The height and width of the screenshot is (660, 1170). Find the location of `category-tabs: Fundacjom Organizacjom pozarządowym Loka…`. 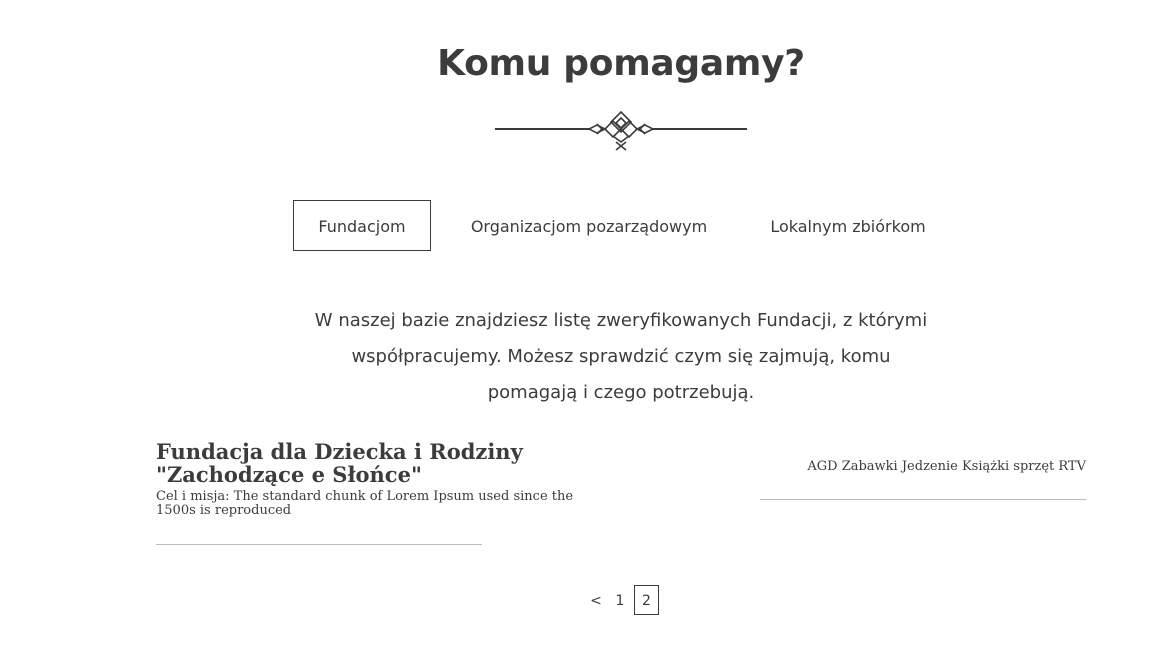

category-tabs: Fundacjom Organizacjom pozarządowym Loka… is located at coordinates (585, 226).